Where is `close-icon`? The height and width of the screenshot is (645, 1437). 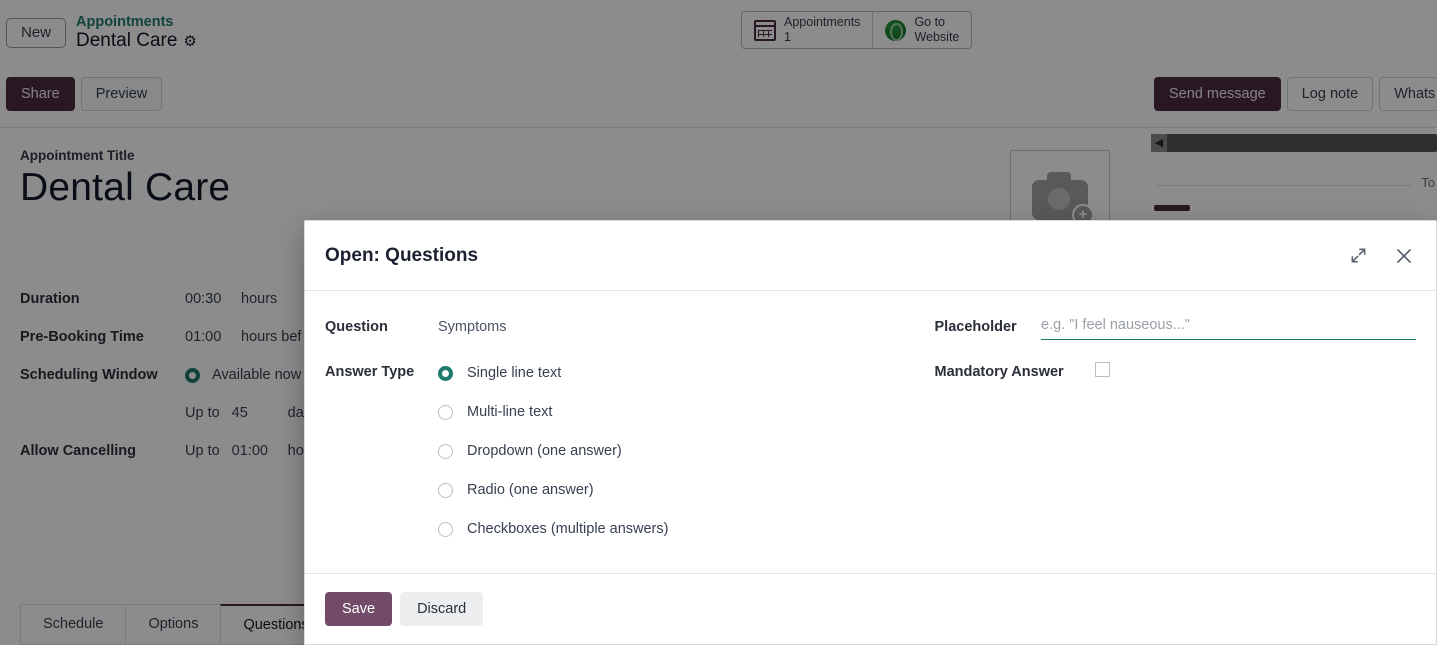
close-icon is located at coordinates (1404, 256).